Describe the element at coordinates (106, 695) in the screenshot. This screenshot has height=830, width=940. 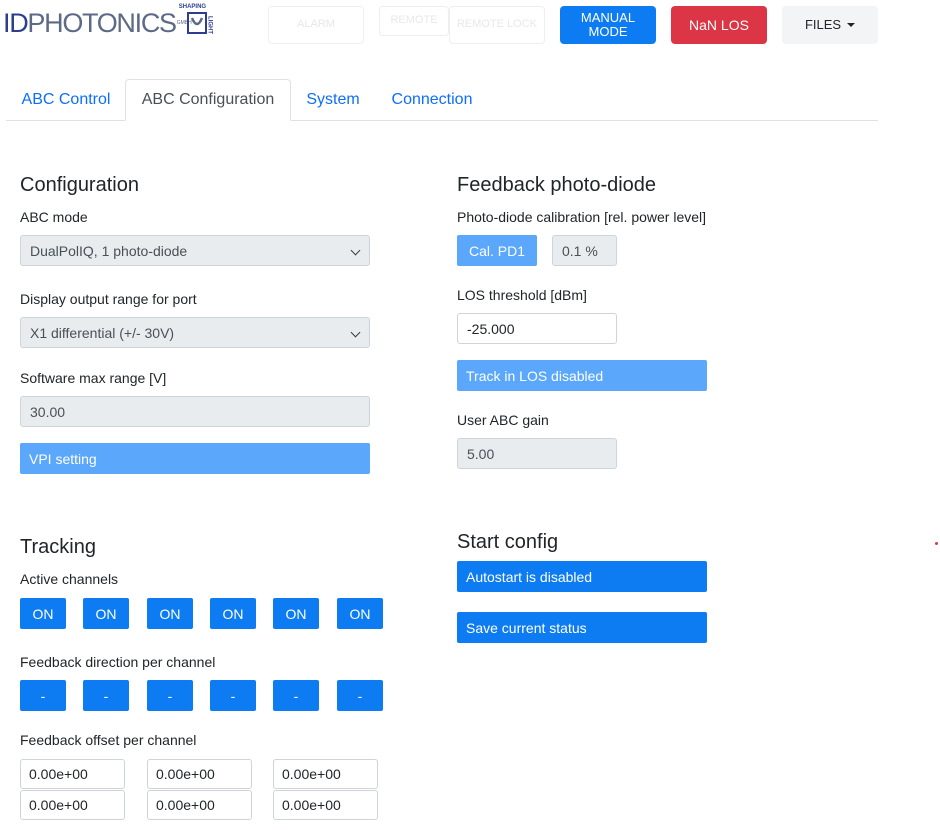
I see `direction-2-button: -` at that location.